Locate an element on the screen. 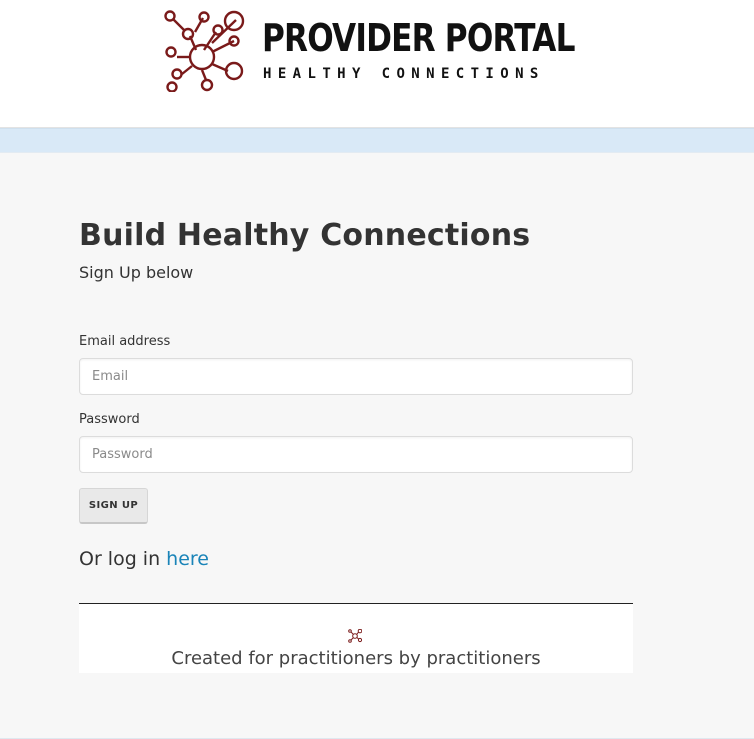 The height and width of the screenshot is (739, 754). login-prompt: Or log in here is located at coordinates (144, 559).